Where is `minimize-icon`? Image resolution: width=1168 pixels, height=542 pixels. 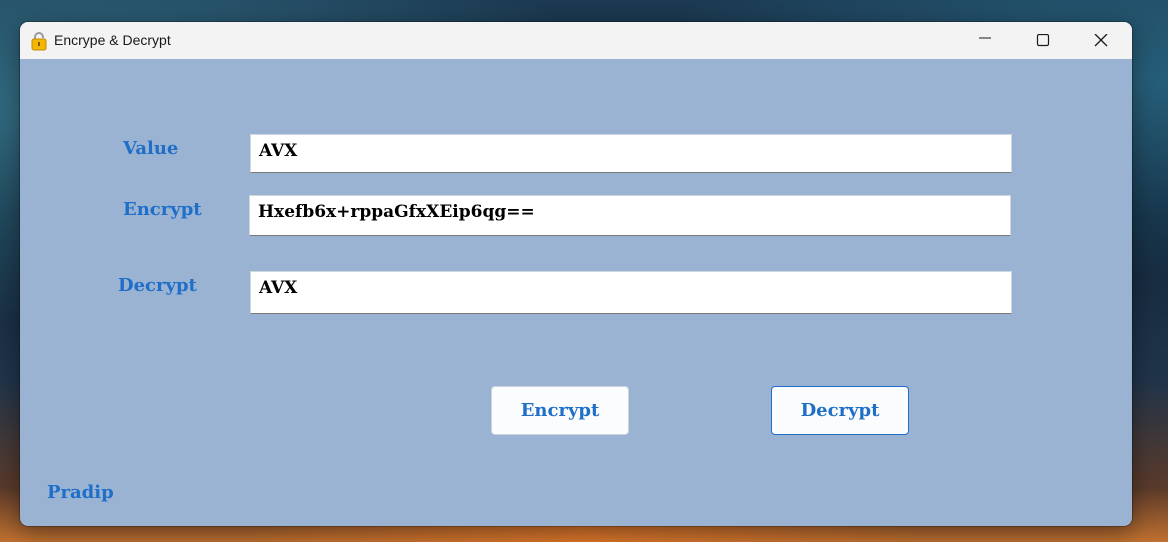 minimize-icon is located at coordinates (985, 38).